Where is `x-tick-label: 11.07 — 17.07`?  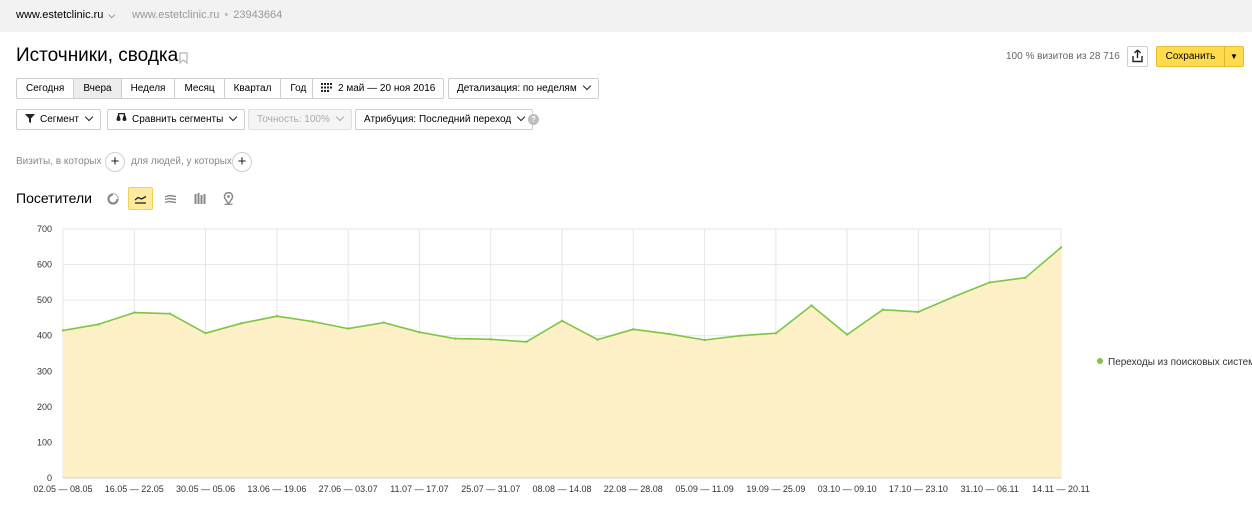
x-tick-label: 11.07 — 17.07 is located at coordinates (419, 489).